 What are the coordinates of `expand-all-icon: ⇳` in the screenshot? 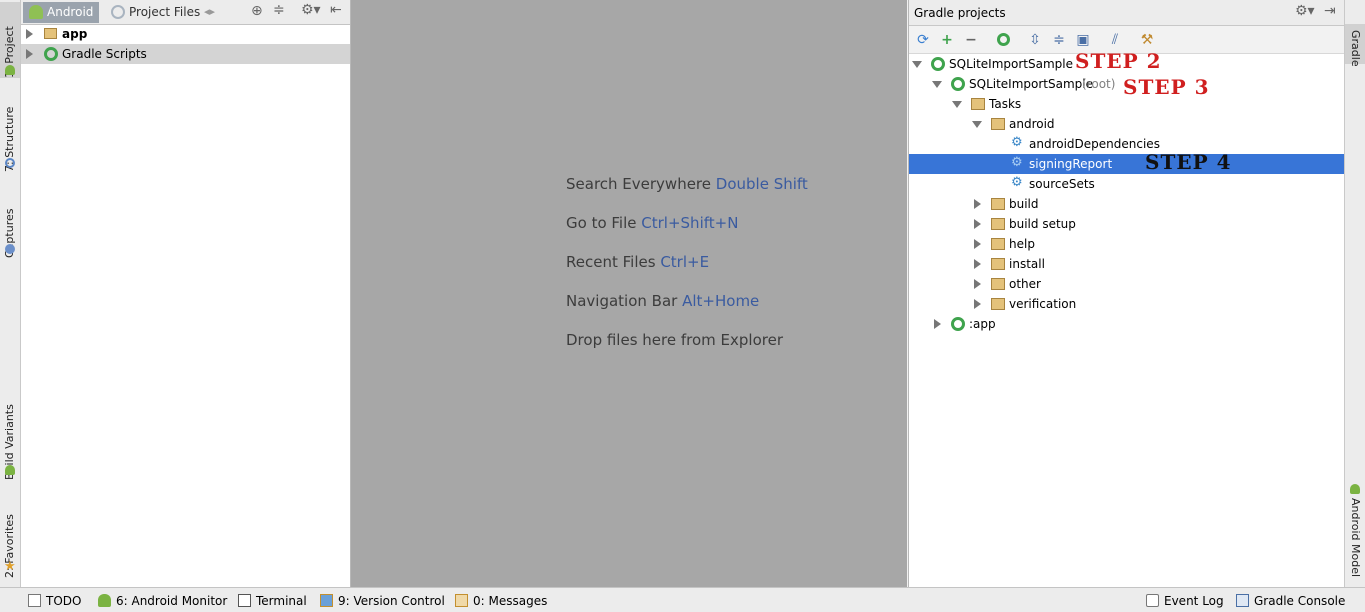 It's located at (1035, 40).